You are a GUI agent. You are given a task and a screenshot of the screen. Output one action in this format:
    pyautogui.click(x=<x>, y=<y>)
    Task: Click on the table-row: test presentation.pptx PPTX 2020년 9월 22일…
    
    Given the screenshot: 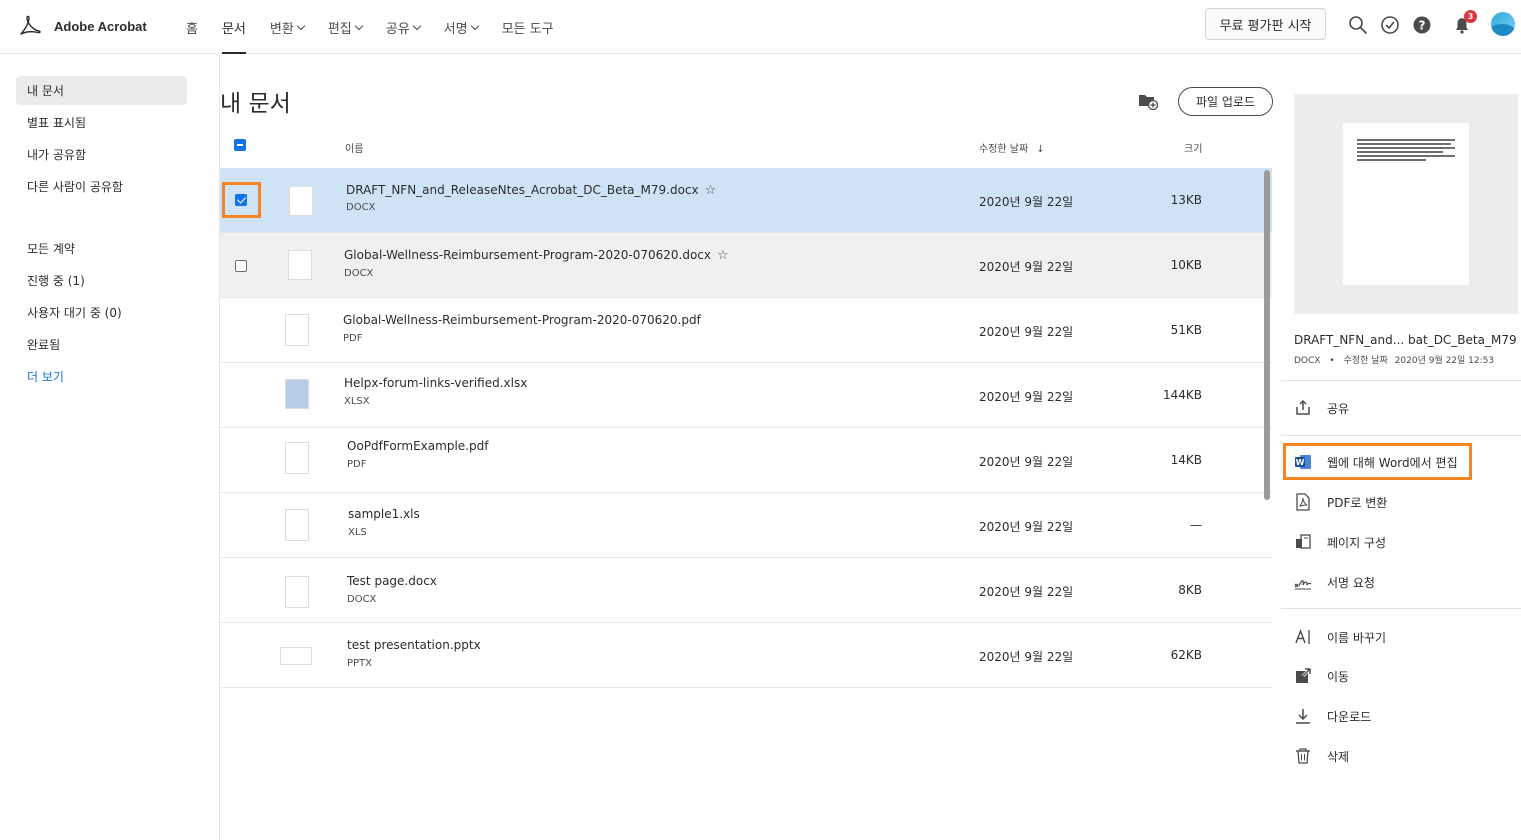 What is the action you would take?
    pyautogui.click(x=746, y=655)
    